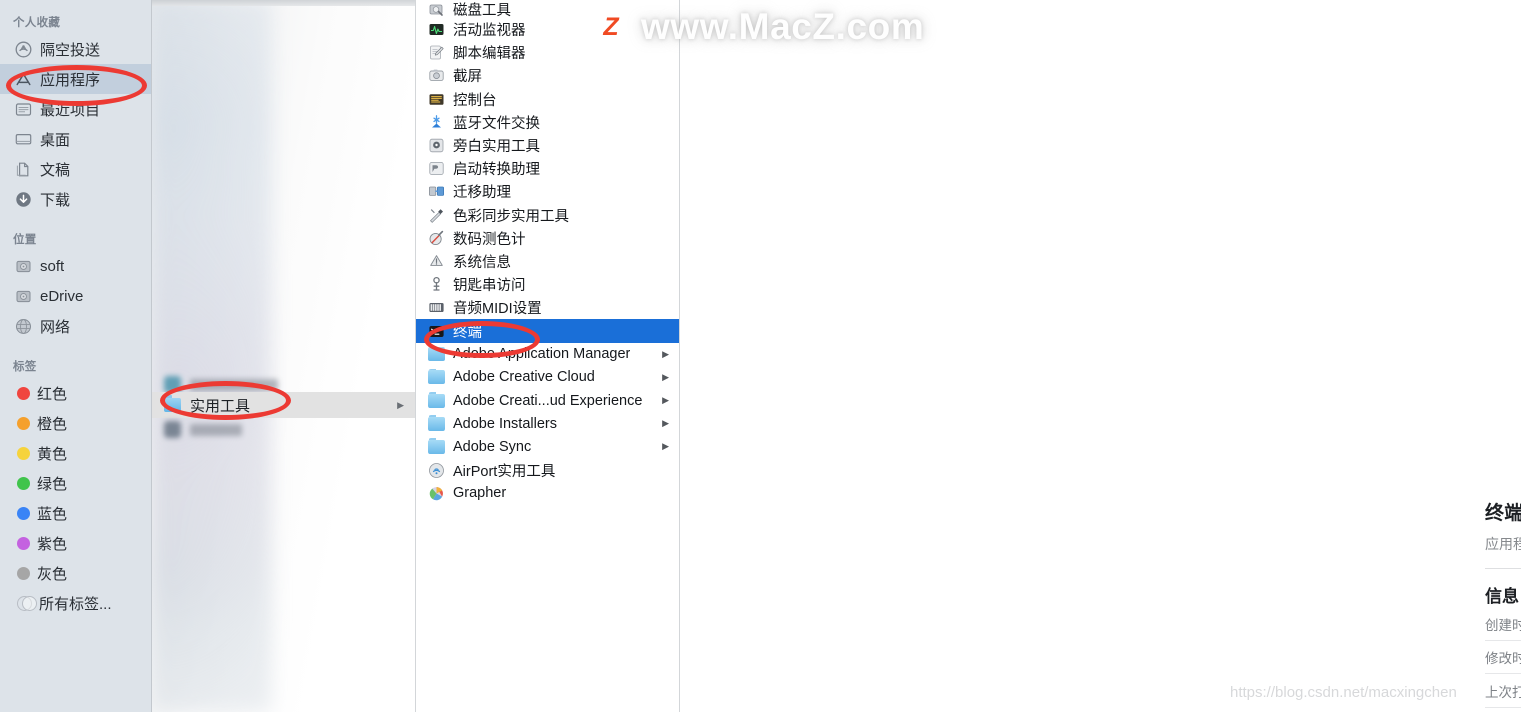  What do you see at coordinates (436, 145) in the screenshot?
I see `voiceover-utility-icon` at bounding box center [436, 145].